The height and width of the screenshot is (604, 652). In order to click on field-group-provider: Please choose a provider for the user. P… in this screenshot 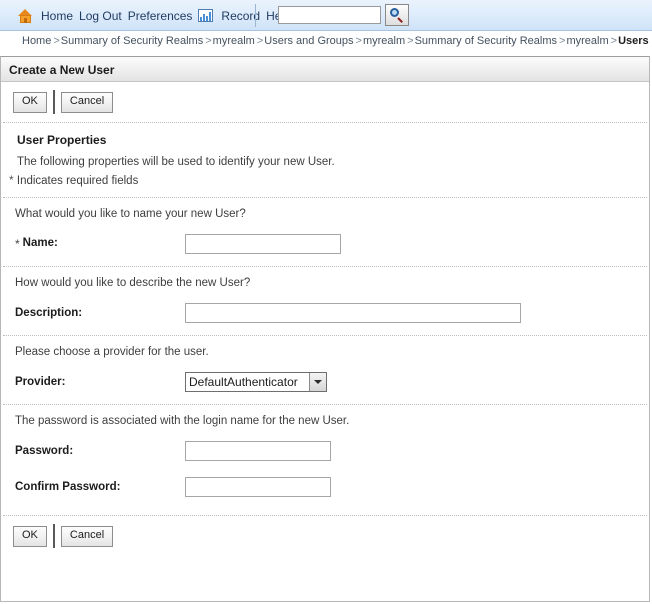, I will do `click(325, 370)`.